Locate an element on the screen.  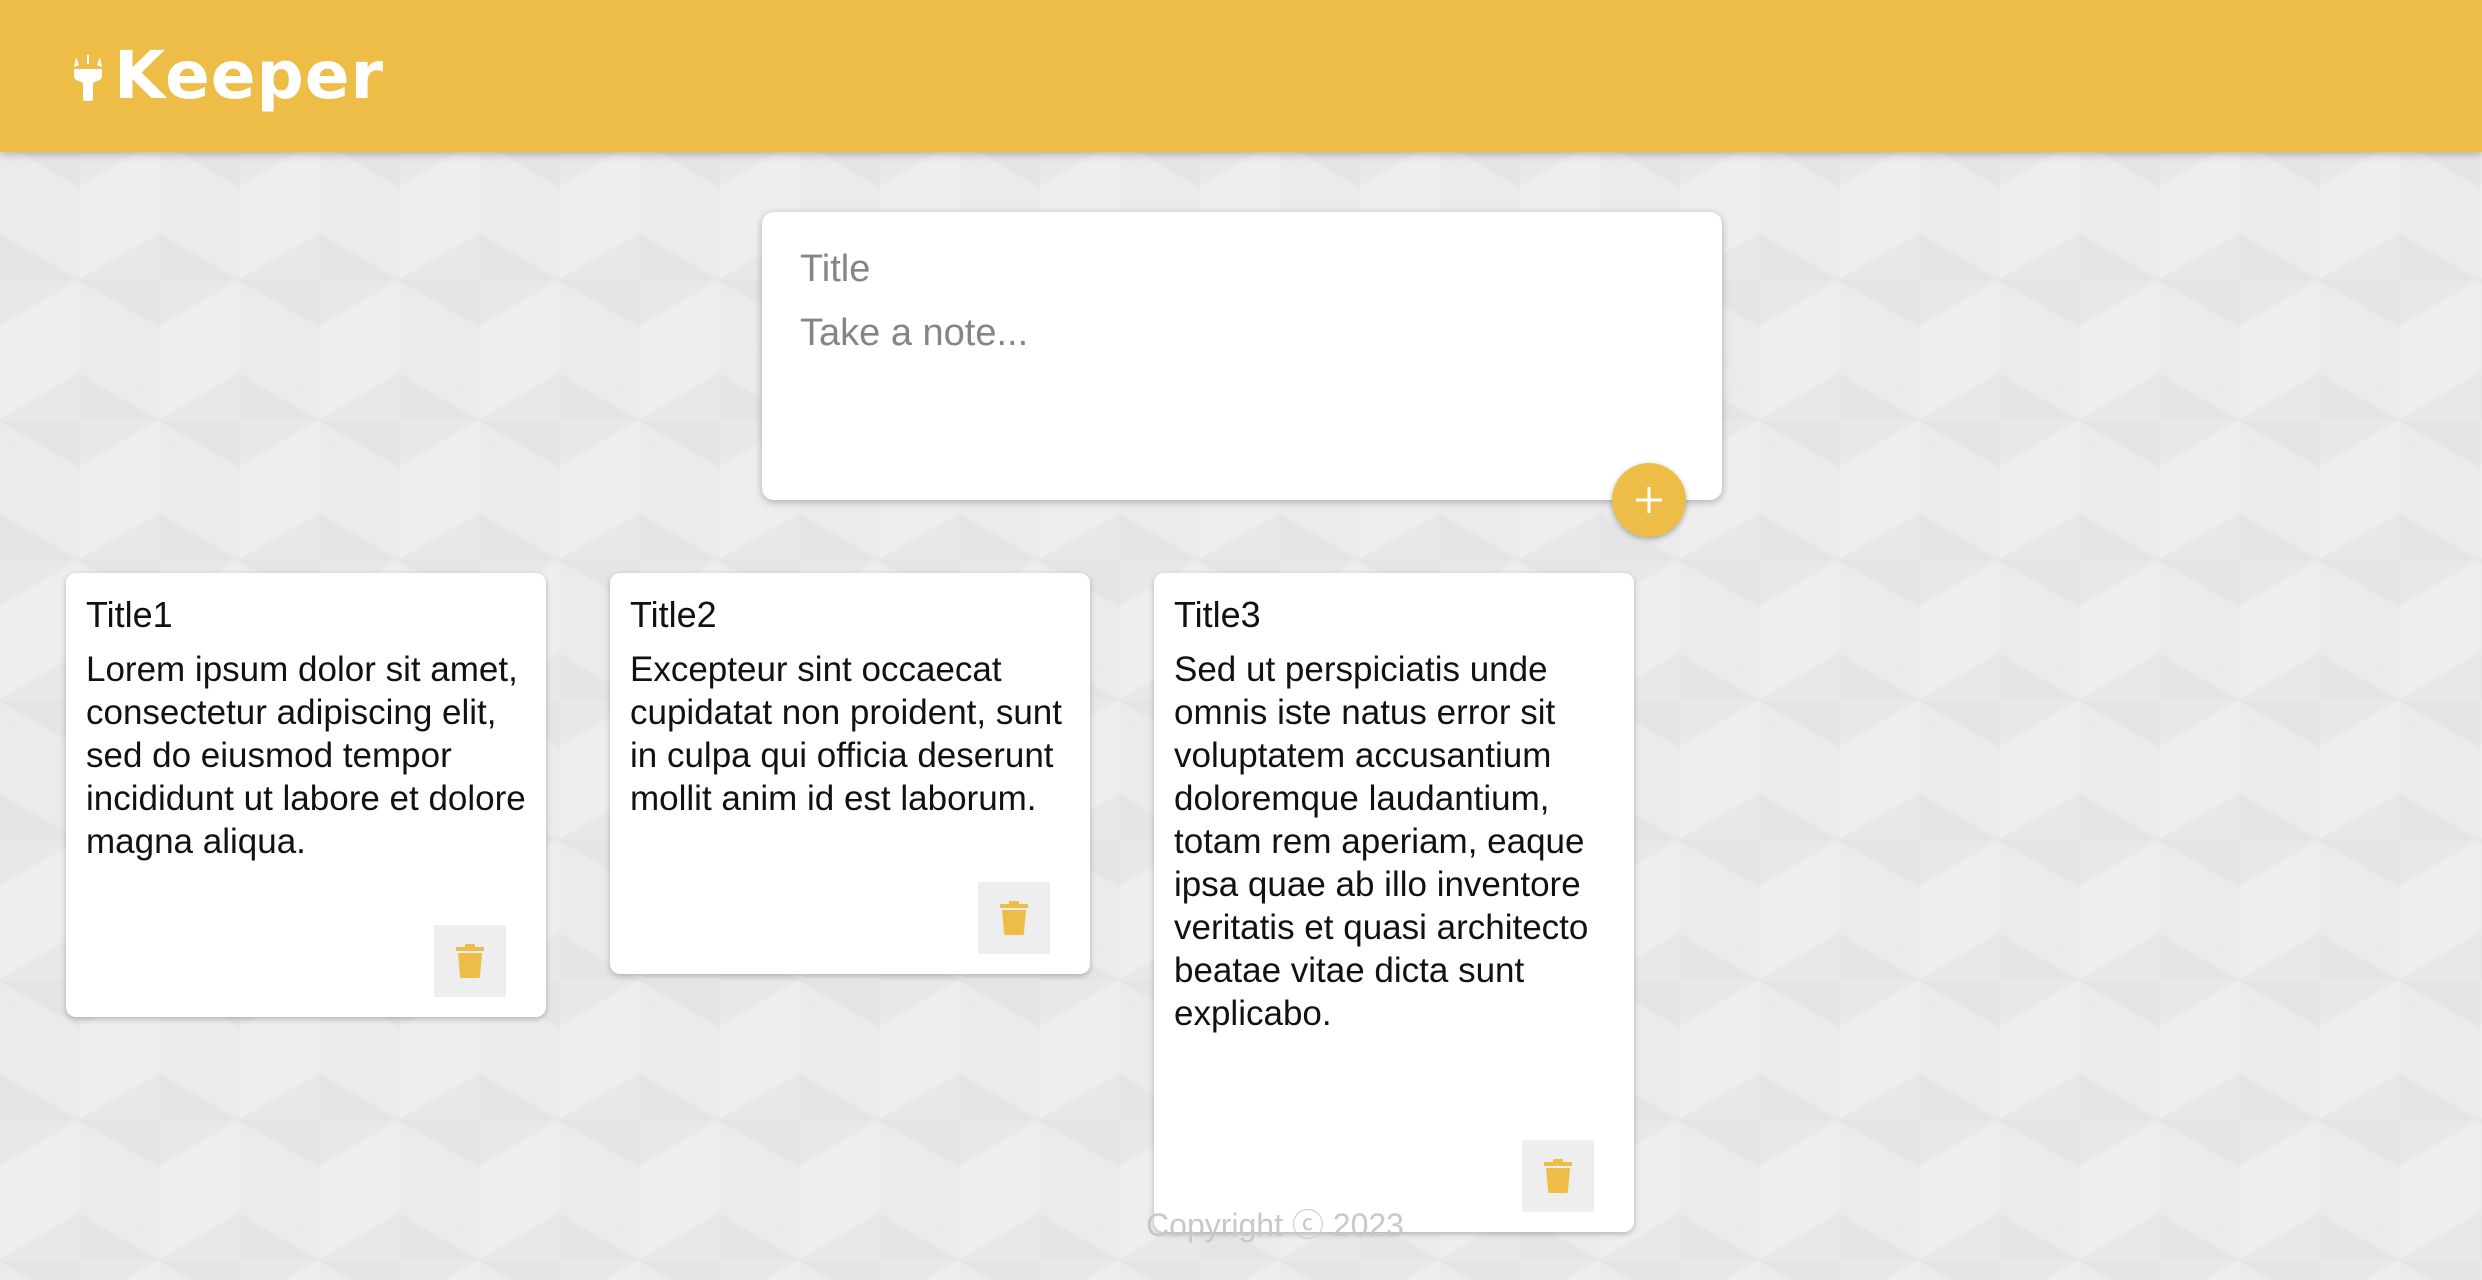
app-title: Keeper is located at coordinates (249, 75).